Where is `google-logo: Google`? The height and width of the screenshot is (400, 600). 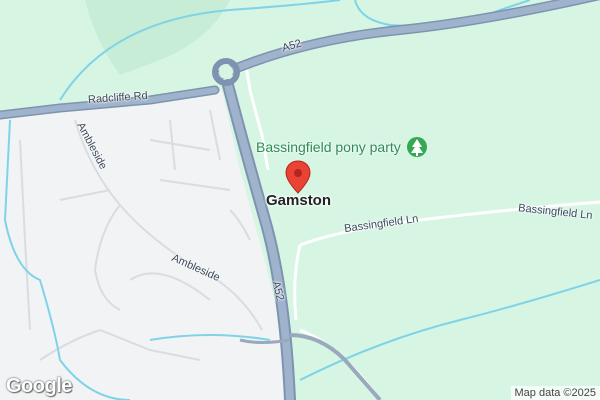
google-logo: Google is located at coordinates (39, 386).